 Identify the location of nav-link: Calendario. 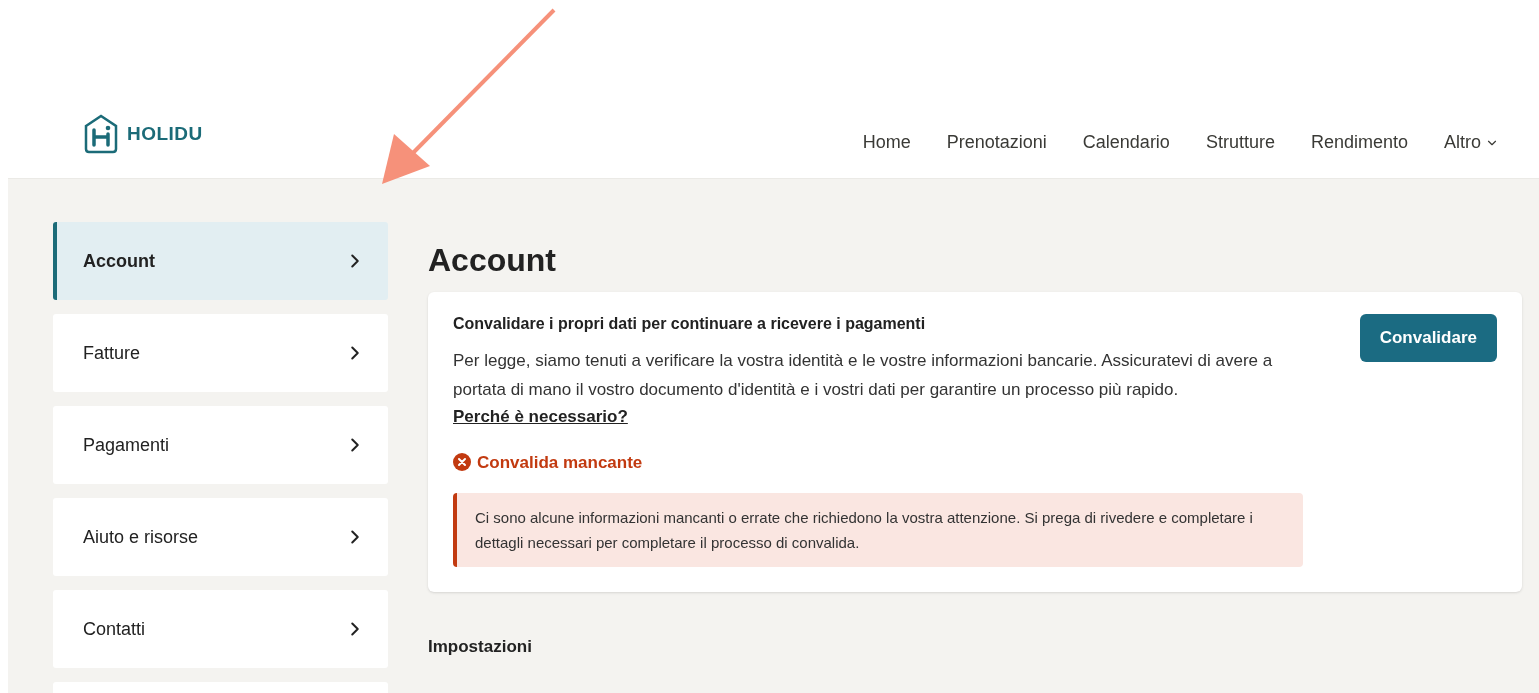
(1126, 142).